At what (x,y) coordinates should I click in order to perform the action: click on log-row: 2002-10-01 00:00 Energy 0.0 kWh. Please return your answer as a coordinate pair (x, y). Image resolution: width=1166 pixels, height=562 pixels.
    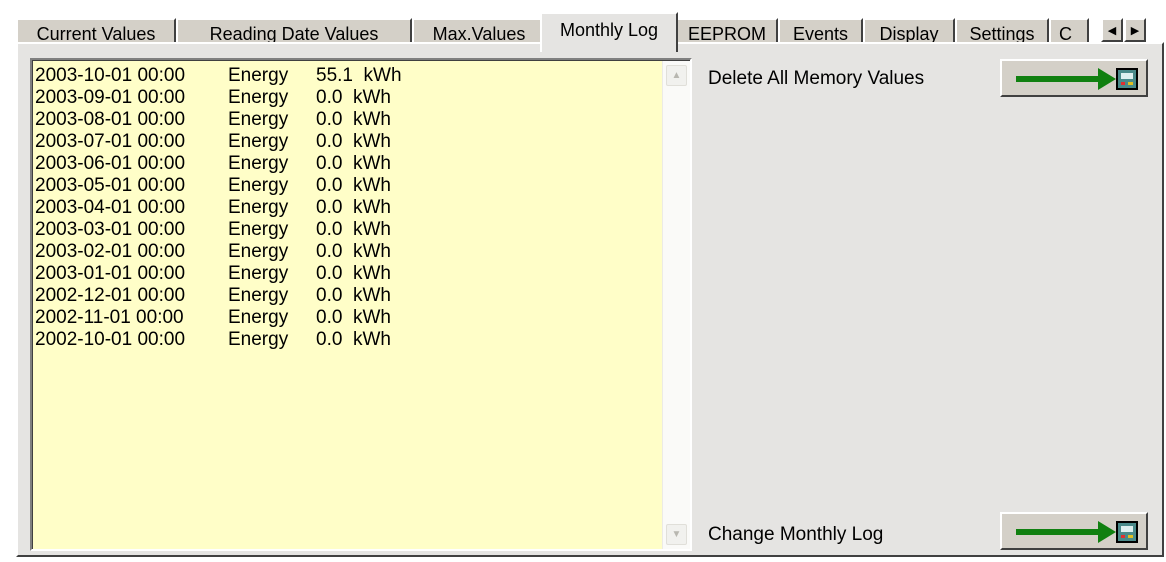
    Looking at the image, I should click on (345, 340).